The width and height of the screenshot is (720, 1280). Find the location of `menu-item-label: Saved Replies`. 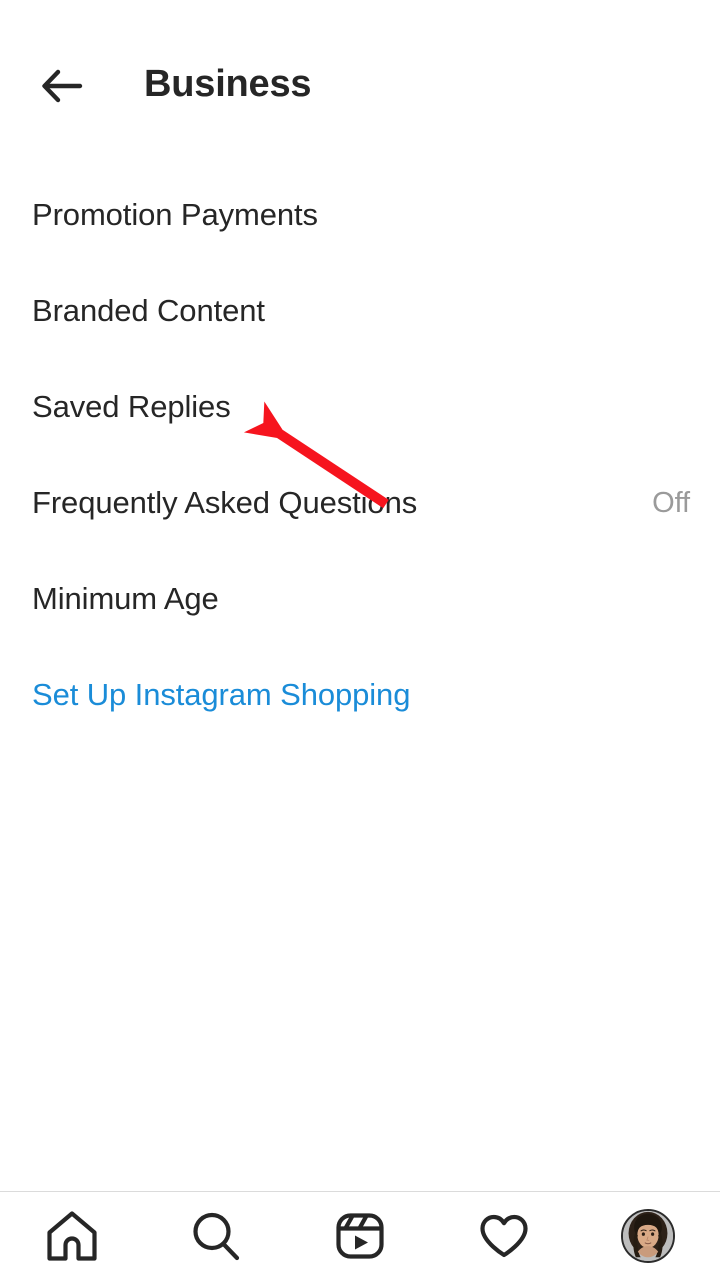

menu-item-label: Saved Replies is located at coordinates (131, 406).